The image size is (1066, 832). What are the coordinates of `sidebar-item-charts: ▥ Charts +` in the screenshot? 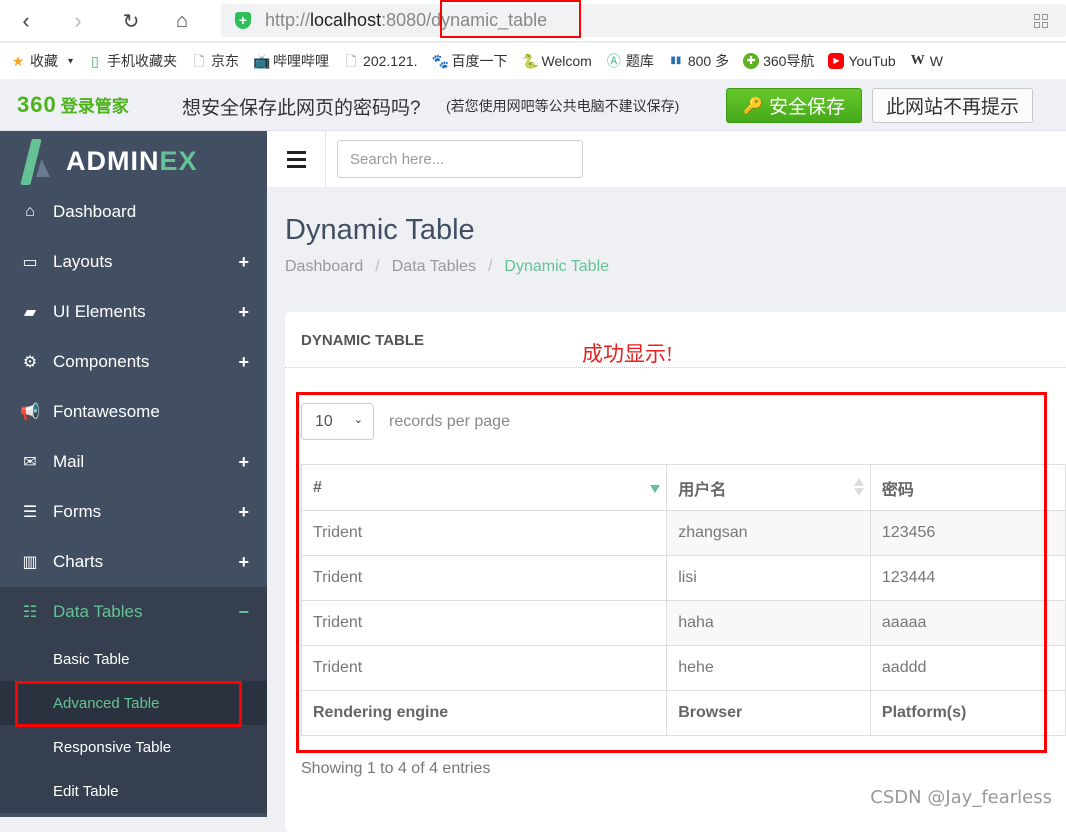 It's located at (133, 562).